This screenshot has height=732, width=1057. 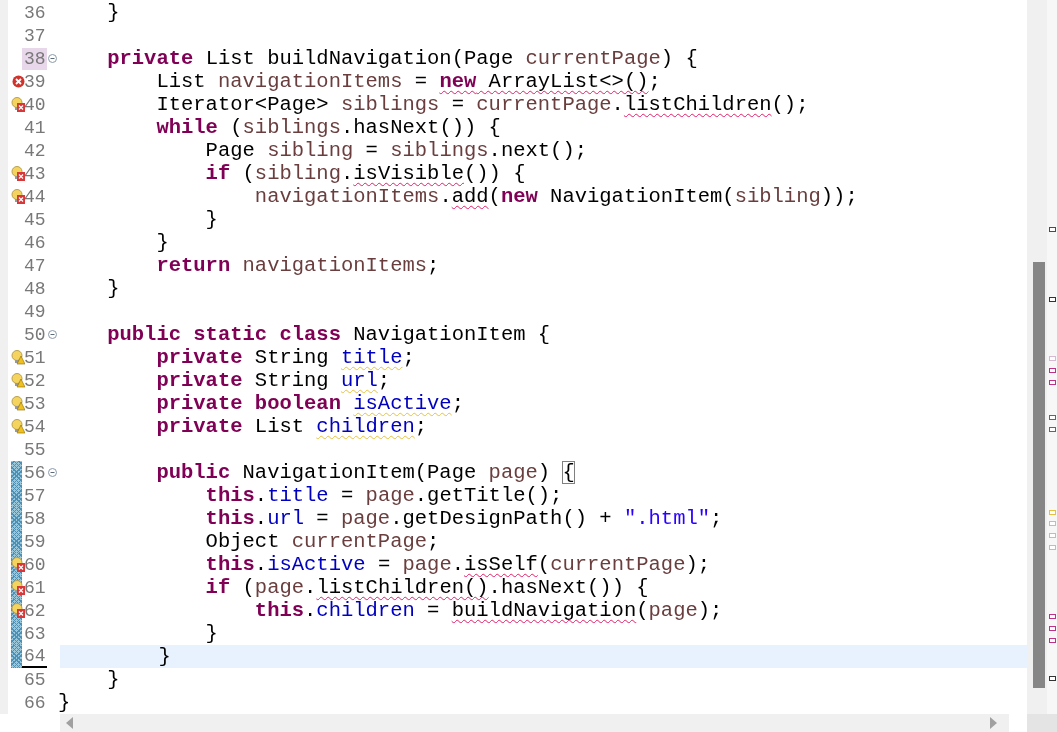 What do you see at coordinates (35, 288) in the screenshot?
I see `line-number: 48` at bounding box center [35, 288].